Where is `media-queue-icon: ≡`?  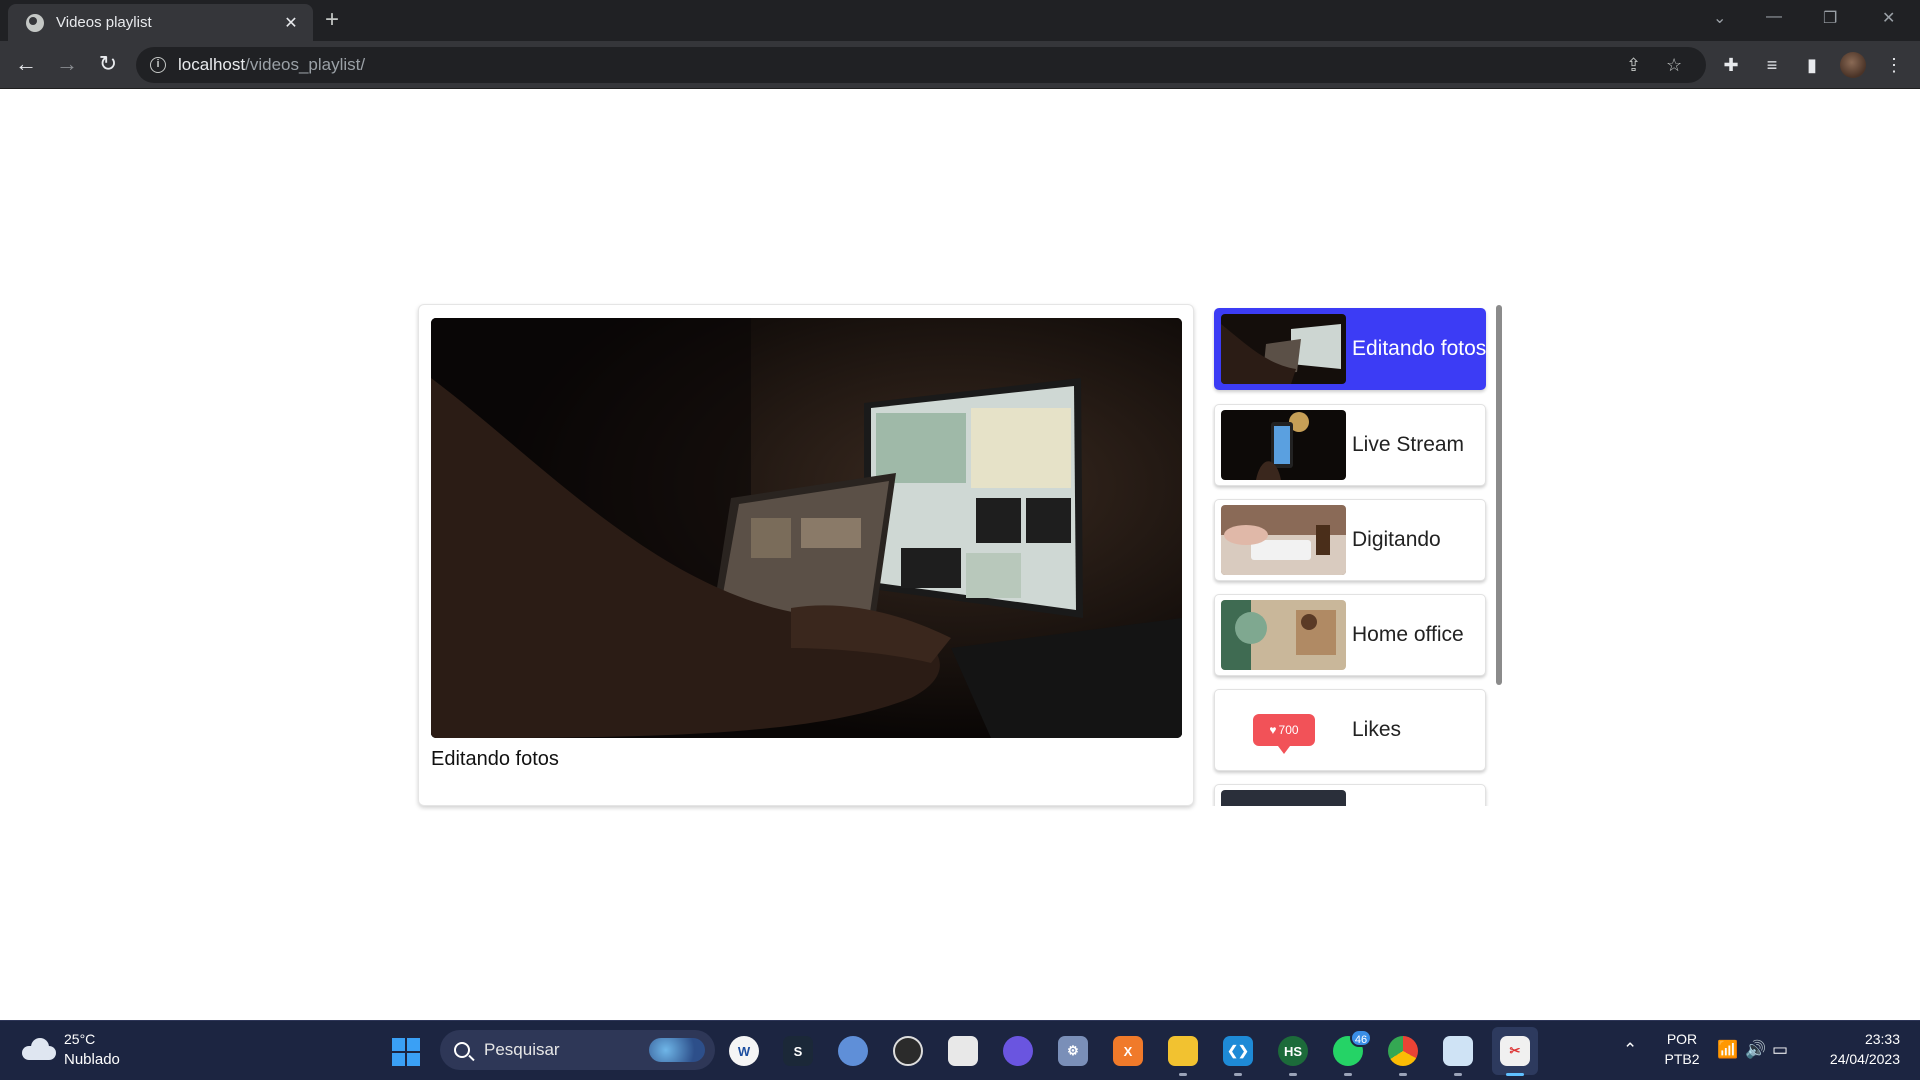 media-queue-icon: ≡ is located at coordinates (1772, 65).